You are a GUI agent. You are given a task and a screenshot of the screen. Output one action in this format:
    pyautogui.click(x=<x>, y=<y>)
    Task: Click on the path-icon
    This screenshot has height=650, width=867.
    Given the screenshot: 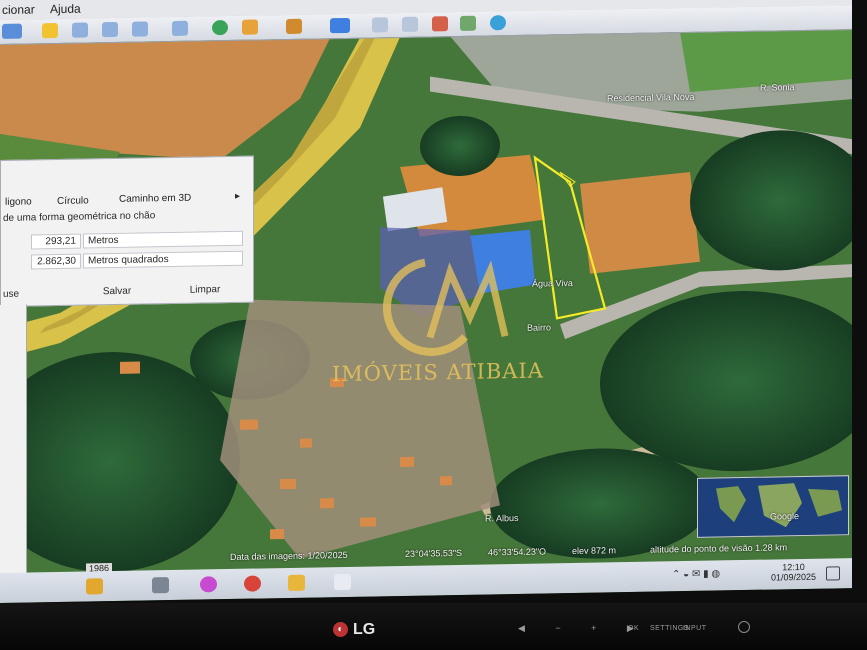 What is the action you would take?
    pyautogui.click(x=110, y=29)
    